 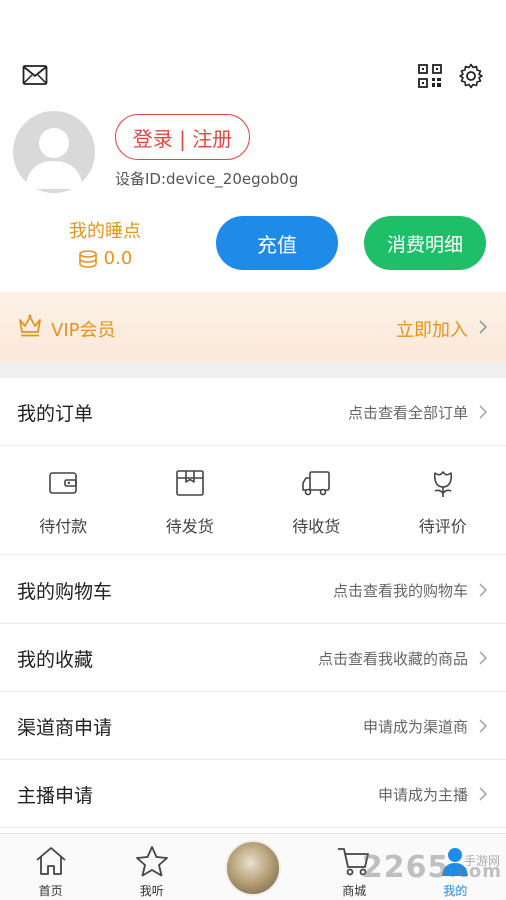 What do you see at coordinates (55, 796) in the screenshot?
I see `row-title: 主播申请` at bounding box center [55, 796].